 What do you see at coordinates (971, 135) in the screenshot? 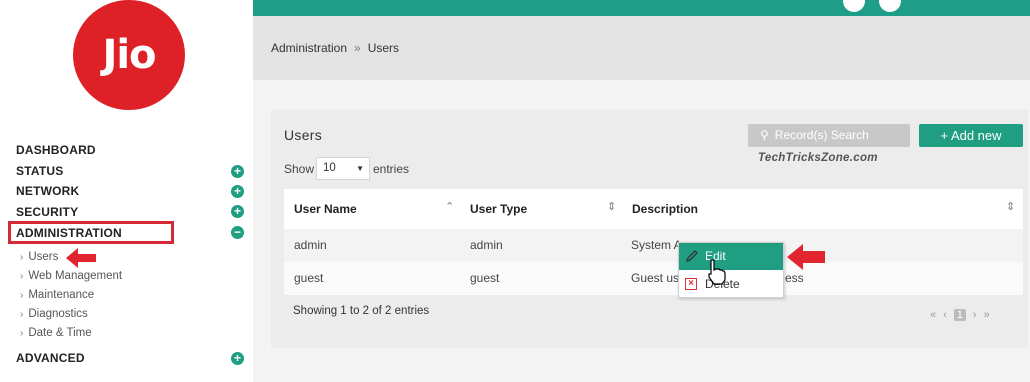
I see `add-new-button: + Add new` at bounding box center [971, 135].